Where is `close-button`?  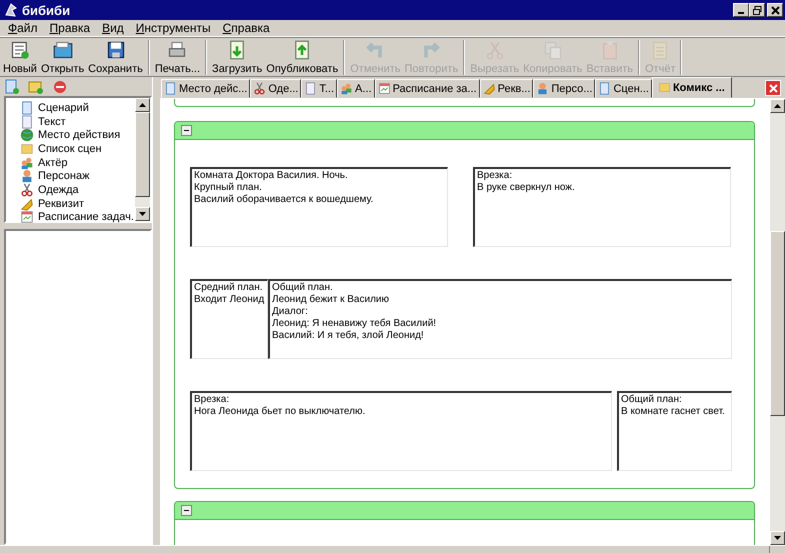
close-button is located at coordinates (775, 10).